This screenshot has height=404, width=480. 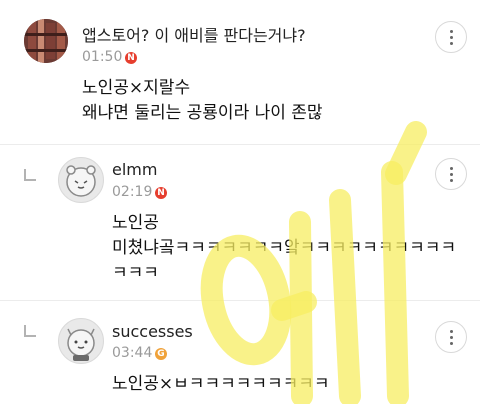 What do you see at coordinates (284, 248) in the screenshot?
I see `comment-text-line: 미쳤냐곸ㅋㅋㅋㅋㅋㅋㅋ앜ㅋㅋㅋㅋㅋㅋㅋㅋㅋㅋ` at bounding box center [284, 248].